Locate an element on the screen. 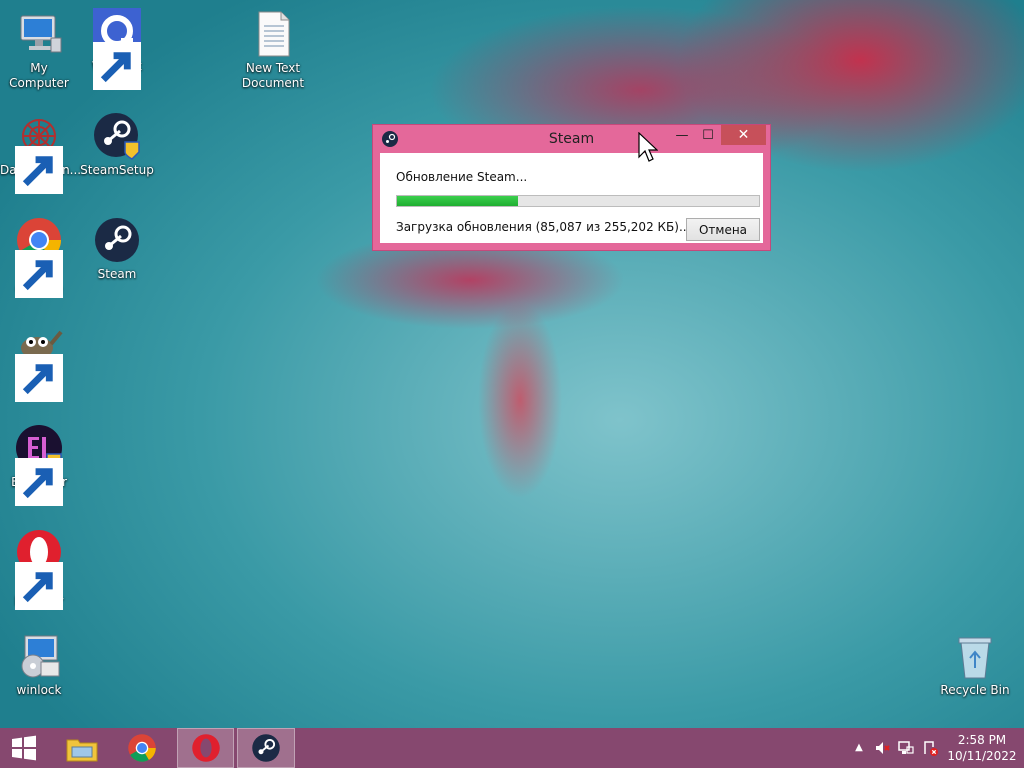  windows-logo-icon is located at coordinates (24, 748).